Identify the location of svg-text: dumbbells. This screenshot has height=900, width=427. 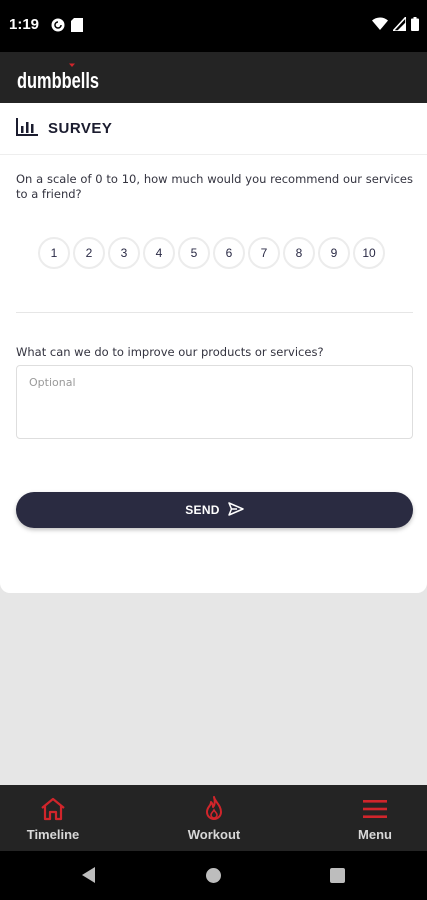
(58, 79).